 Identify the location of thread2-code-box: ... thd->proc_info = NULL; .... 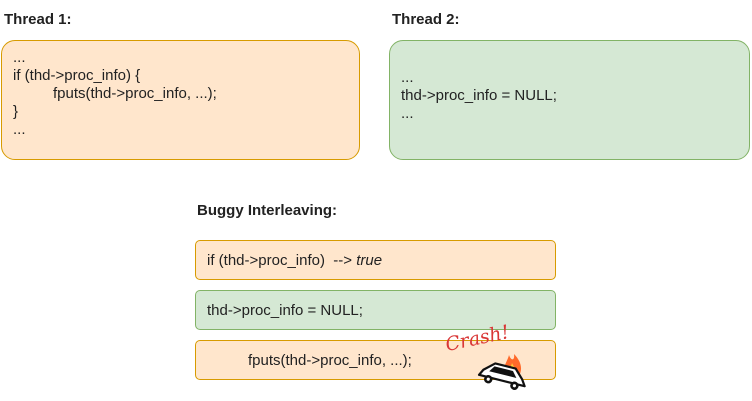
(569, 100).